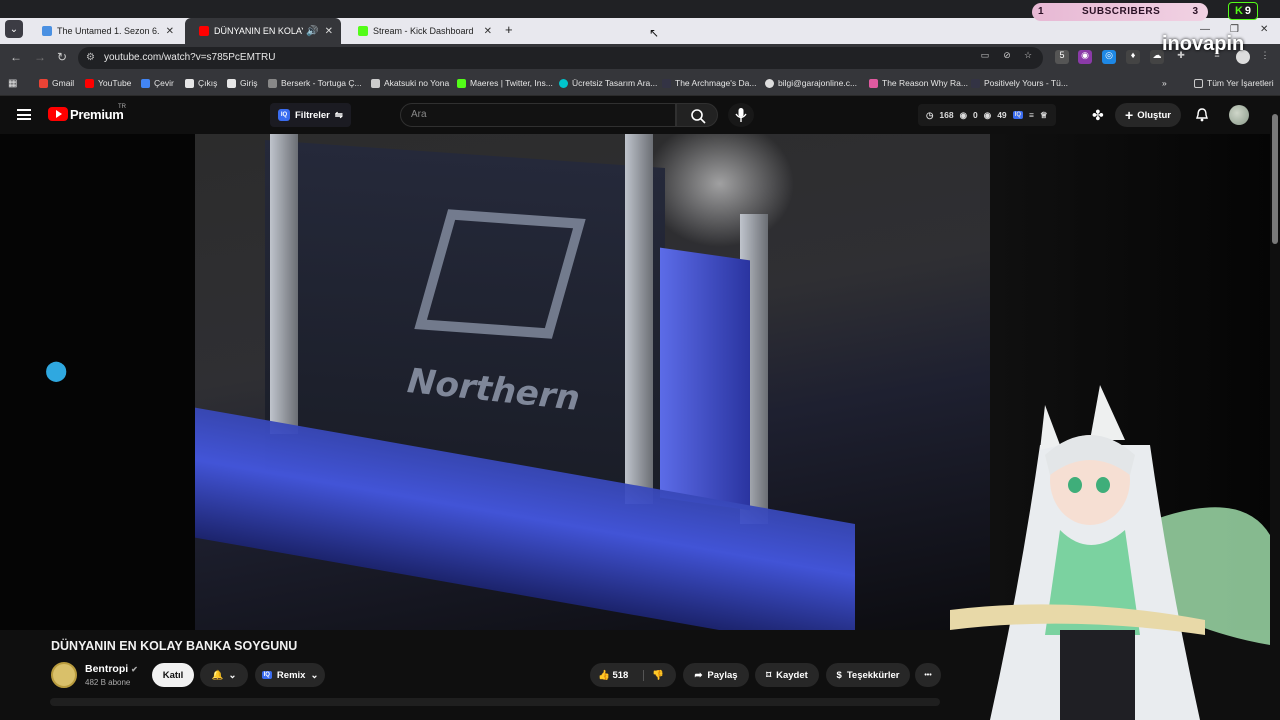  I want to click on tab-kick-dashboard: Stream - Kick Dashboard ✕, so click(422, 31).